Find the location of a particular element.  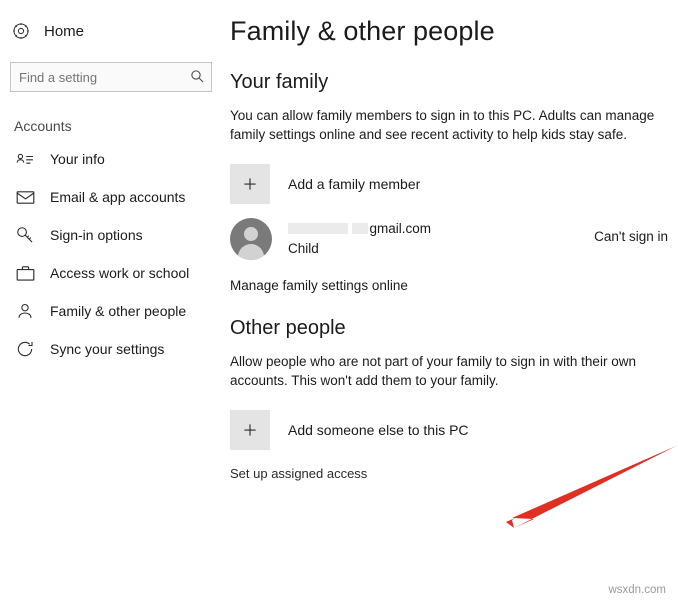

sidebar-item-sync-your-settings: Sync your settings is located at coordinates (111, 349).